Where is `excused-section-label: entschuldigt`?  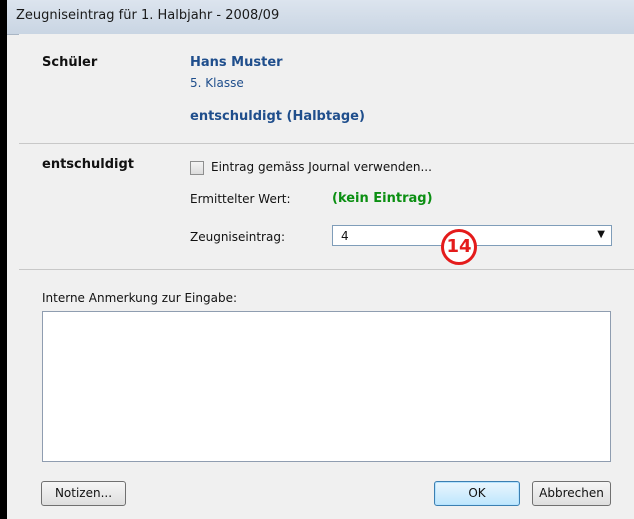
excused-section-label: entschuldigt is located at coordinates (88, 164).